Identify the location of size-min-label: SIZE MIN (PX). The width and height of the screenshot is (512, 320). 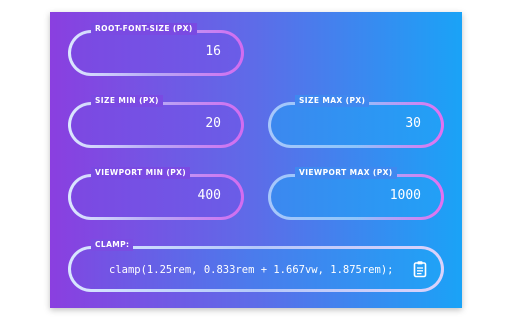
(127, 101).